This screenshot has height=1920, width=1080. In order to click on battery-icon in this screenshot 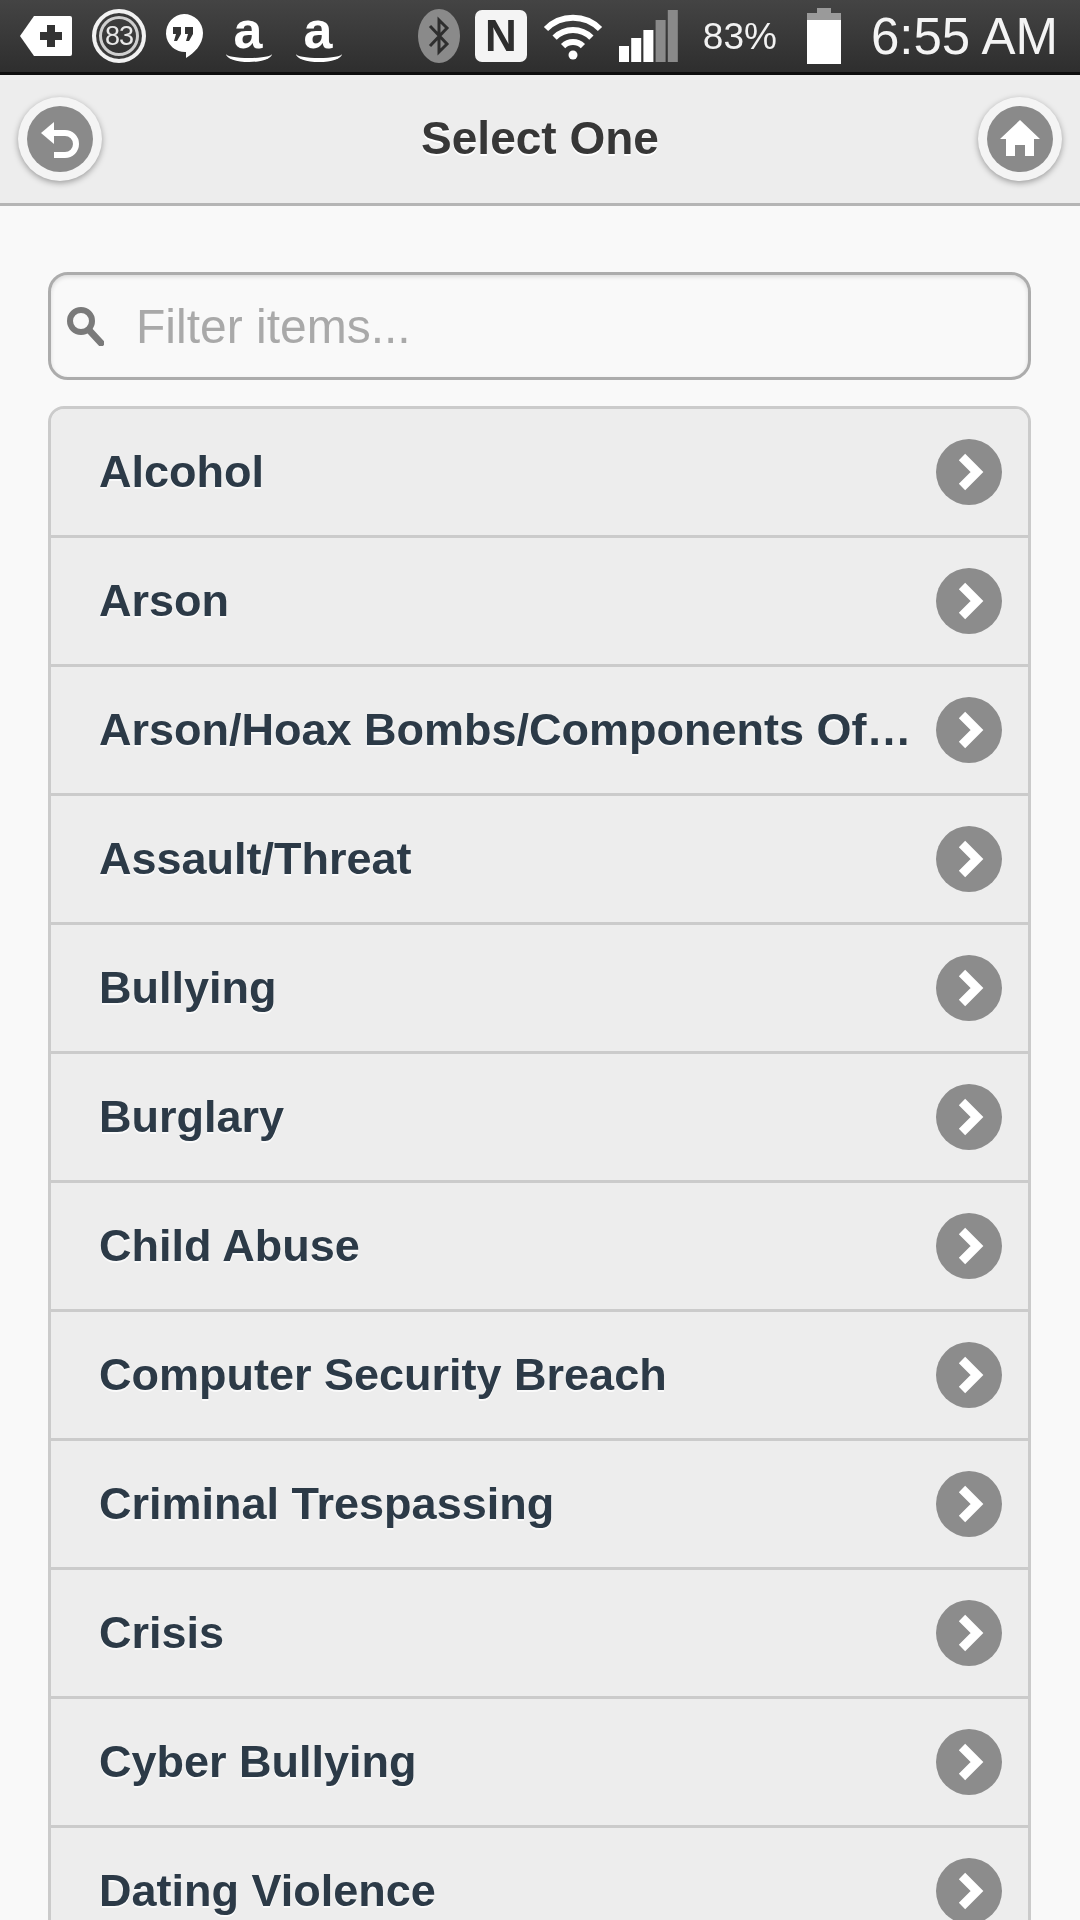, I will do `click(823, 36)`.